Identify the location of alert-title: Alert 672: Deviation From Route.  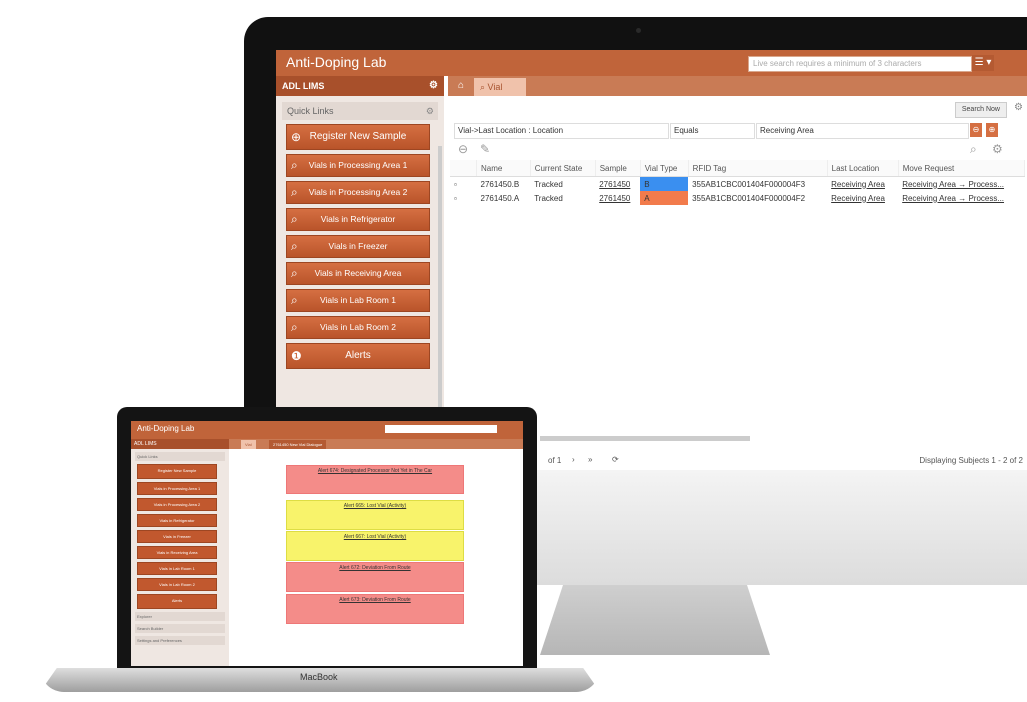
(375, 568).